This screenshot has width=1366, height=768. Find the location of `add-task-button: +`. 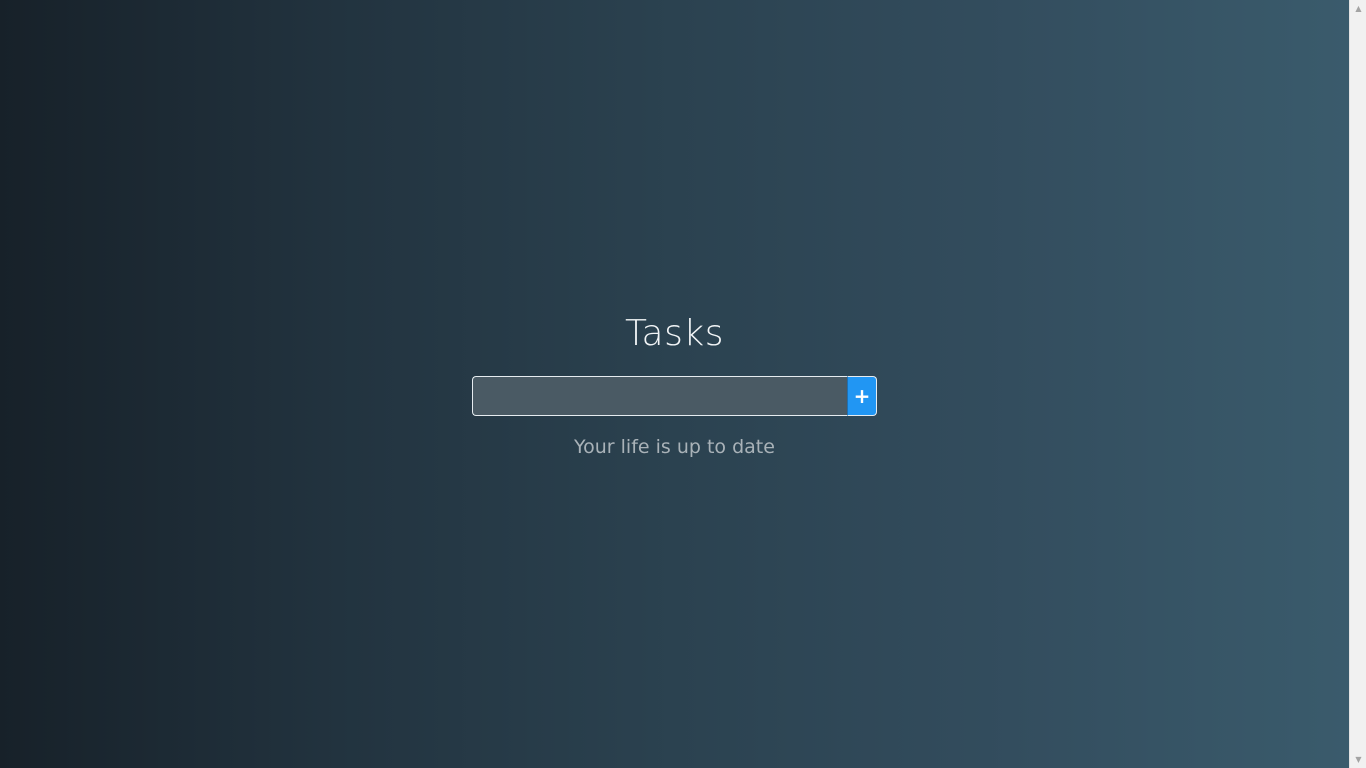

add-task-button: + is located at coordinates (862, 396).